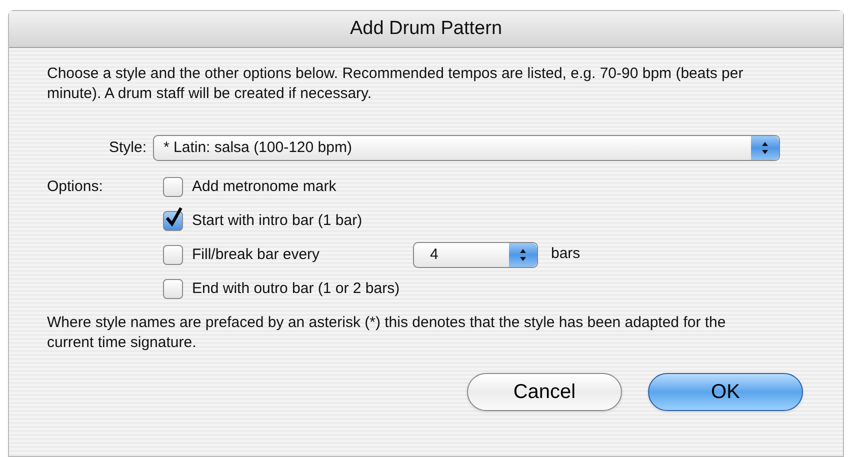  What do you see at coordinates (395, 84) in the screenshot?
I see `intro-text: Choose a style and the other options below. Recommended tempos are listed, e.g. 70-90 bpm (beats per minute). A drum staff will be created if necessary.` at bounding box center [395, 84].